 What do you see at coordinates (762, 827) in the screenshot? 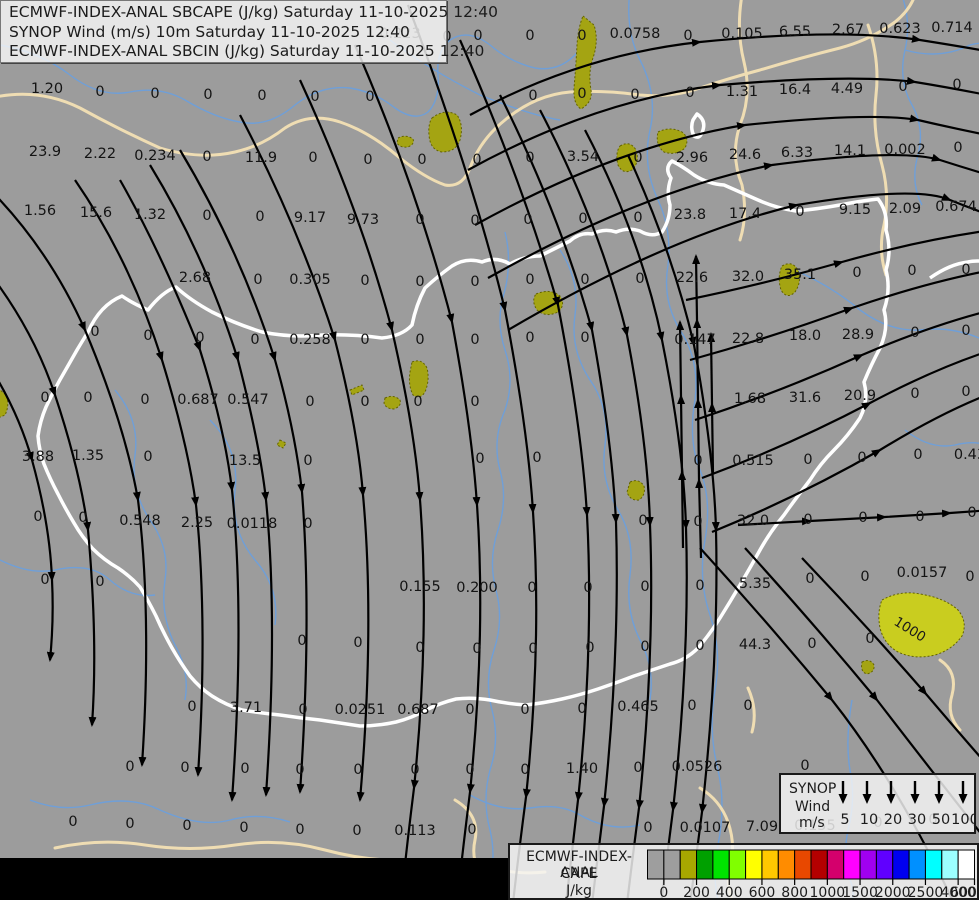
I see `map-value: 7.09` at bounding box center [762, 827].